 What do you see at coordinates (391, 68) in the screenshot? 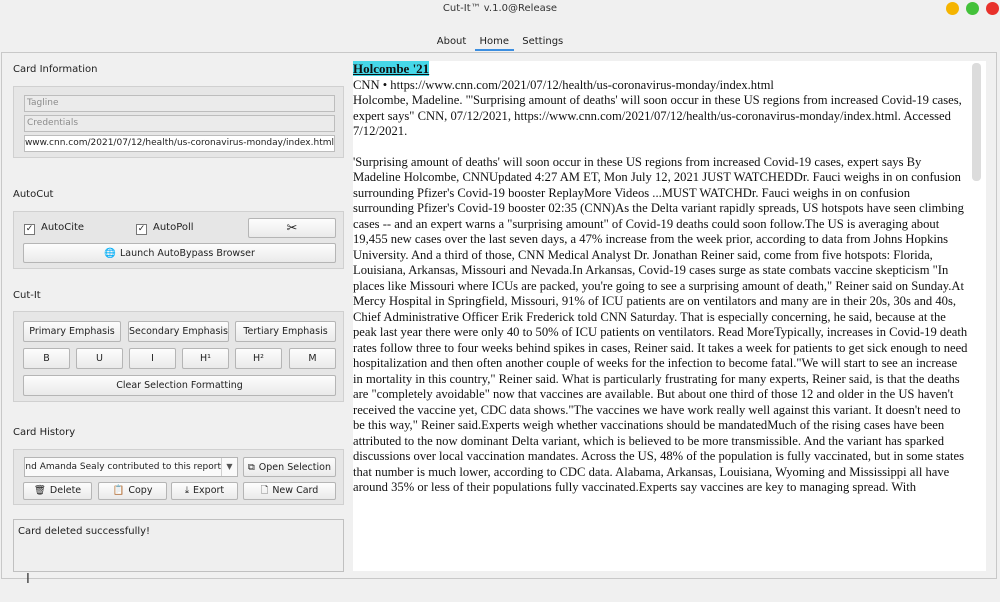
I see `card-tag: Holcombe '21` at bounding box center [391, 68].